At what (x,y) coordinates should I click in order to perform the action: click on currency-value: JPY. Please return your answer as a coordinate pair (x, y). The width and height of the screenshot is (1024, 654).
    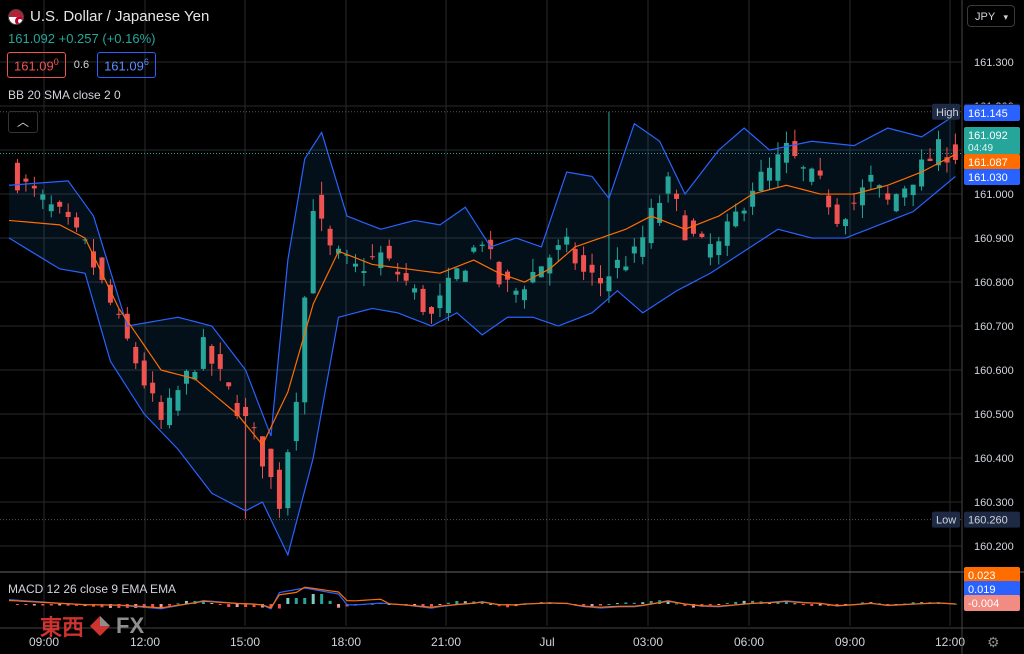
    Looking at the image, I should click on (985, 17).